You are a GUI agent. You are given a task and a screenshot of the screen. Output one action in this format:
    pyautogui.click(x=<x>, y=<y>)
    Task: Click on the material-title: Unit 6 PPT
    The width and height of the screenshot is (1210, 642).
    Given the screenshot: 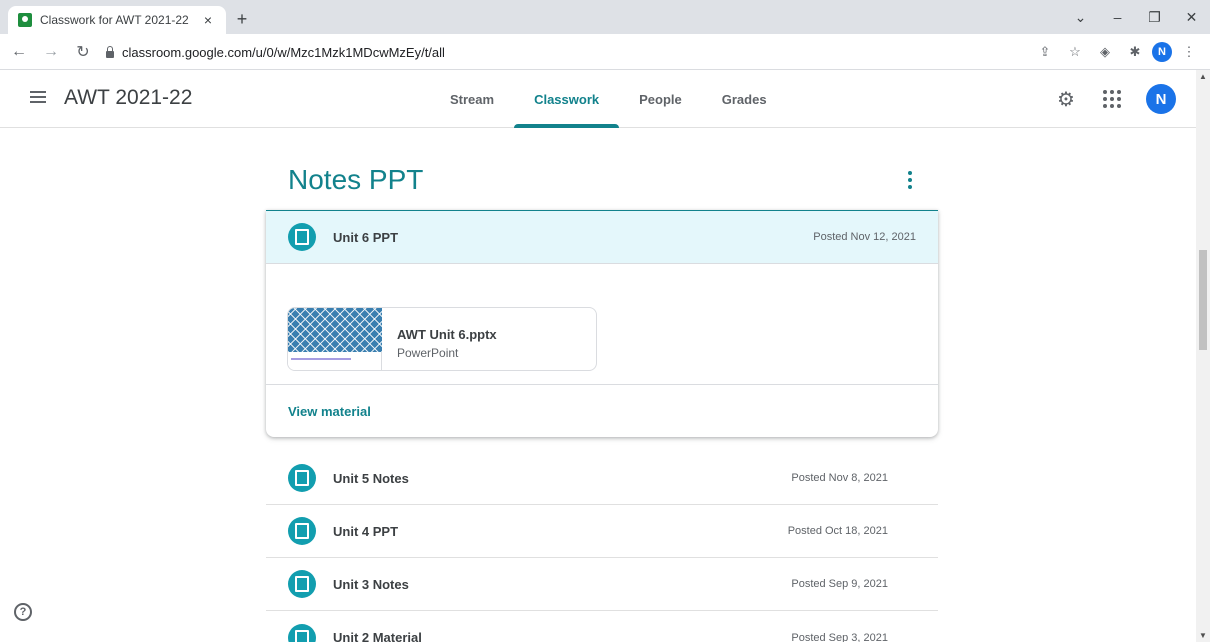 What is the action you would take?
    pyautogui.click(x=366, y=237)
    